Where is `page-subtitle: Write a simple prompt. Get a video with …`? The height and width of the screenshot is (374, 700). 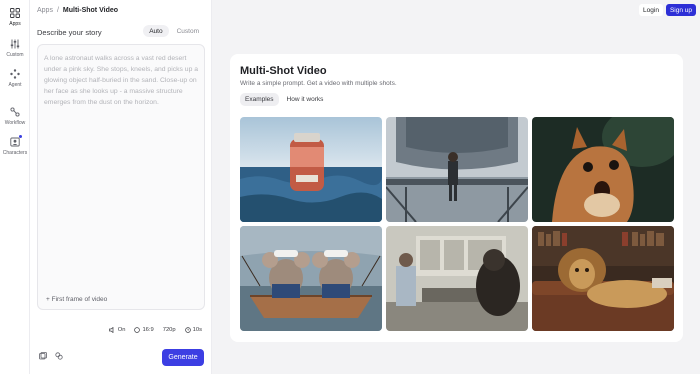
page-subtitle: Write a simple prompt. Get a video with … is located at coordinates (318, 83).